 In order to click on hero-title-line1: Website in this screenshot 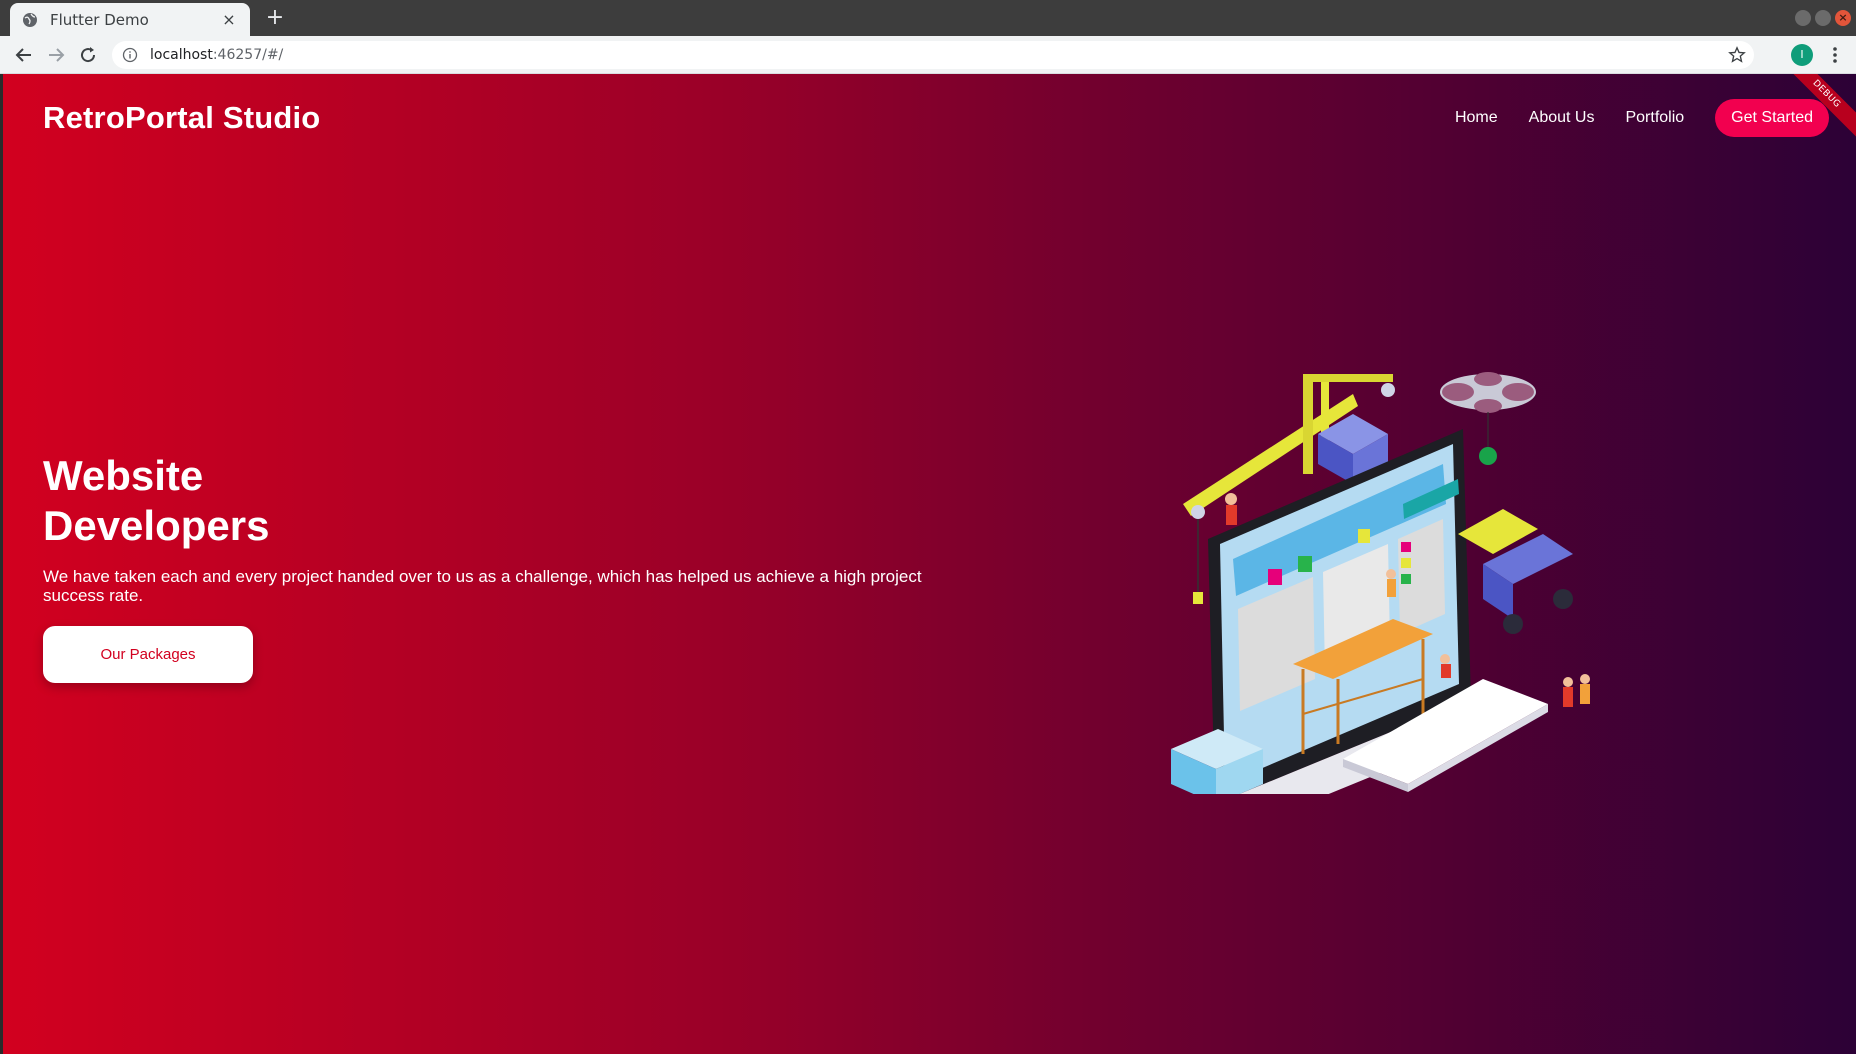, I will do `click(123, 475)`.